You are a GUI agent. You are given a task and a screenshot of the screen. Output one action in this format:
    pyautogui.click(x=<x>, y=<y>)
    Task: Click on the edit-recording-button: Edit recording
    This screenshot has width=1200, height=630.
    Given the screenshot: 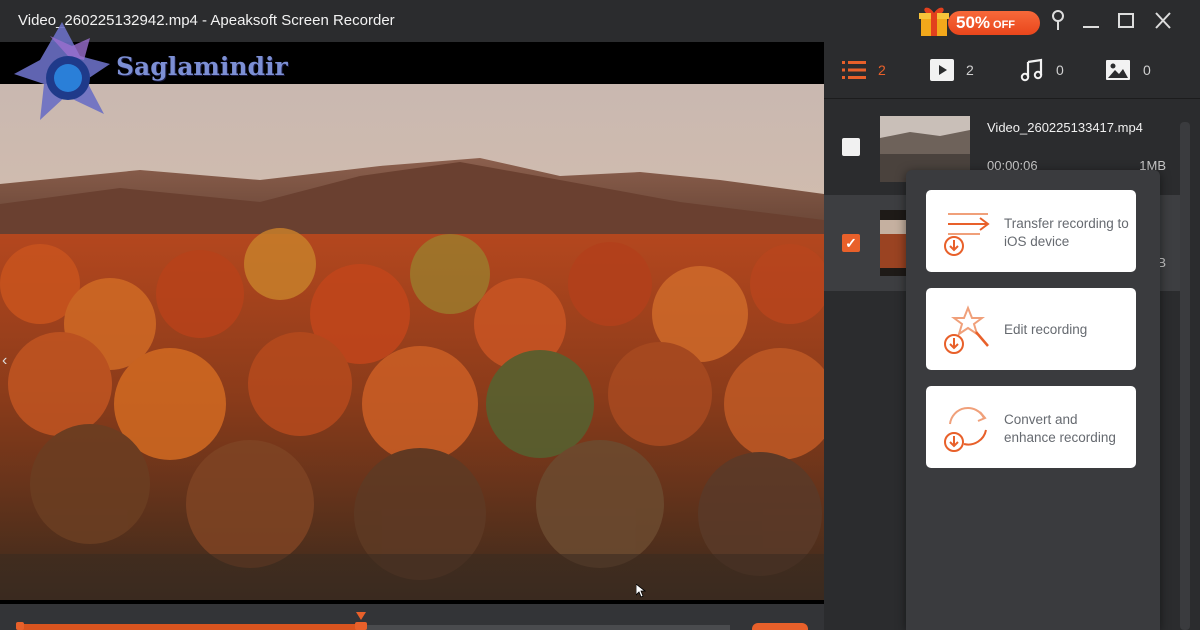 What is the action you would take?
    pyautogui.click(x=1031, y=329)
    